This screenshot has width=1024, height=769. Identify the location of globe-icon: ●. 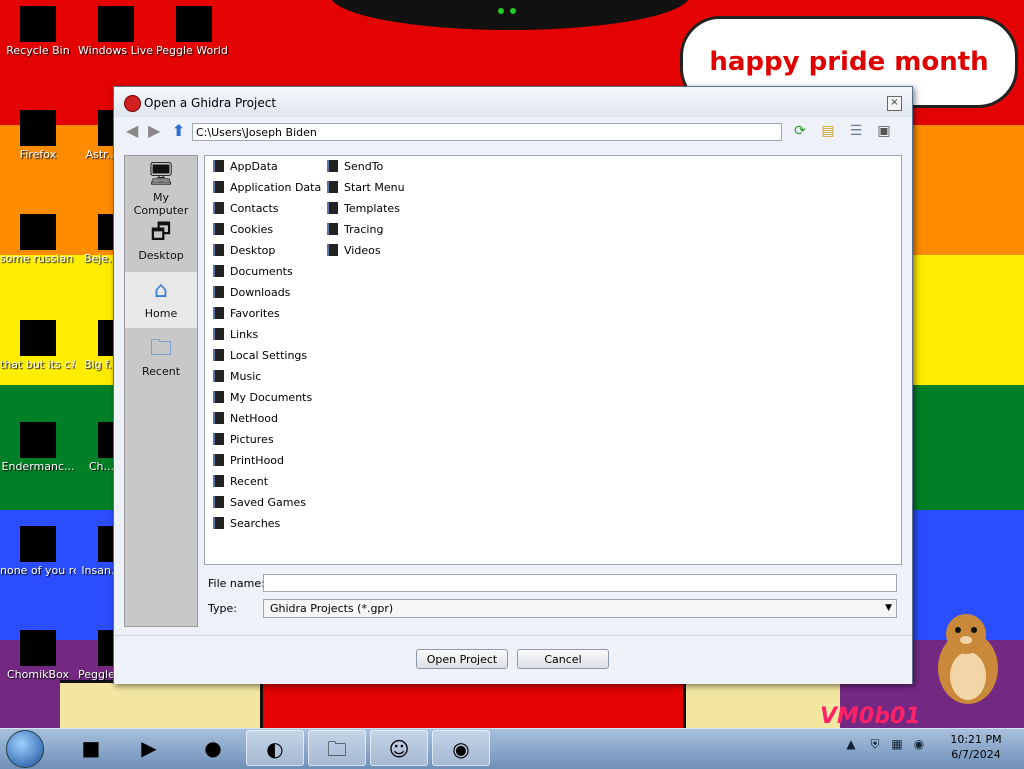
(213, 748).